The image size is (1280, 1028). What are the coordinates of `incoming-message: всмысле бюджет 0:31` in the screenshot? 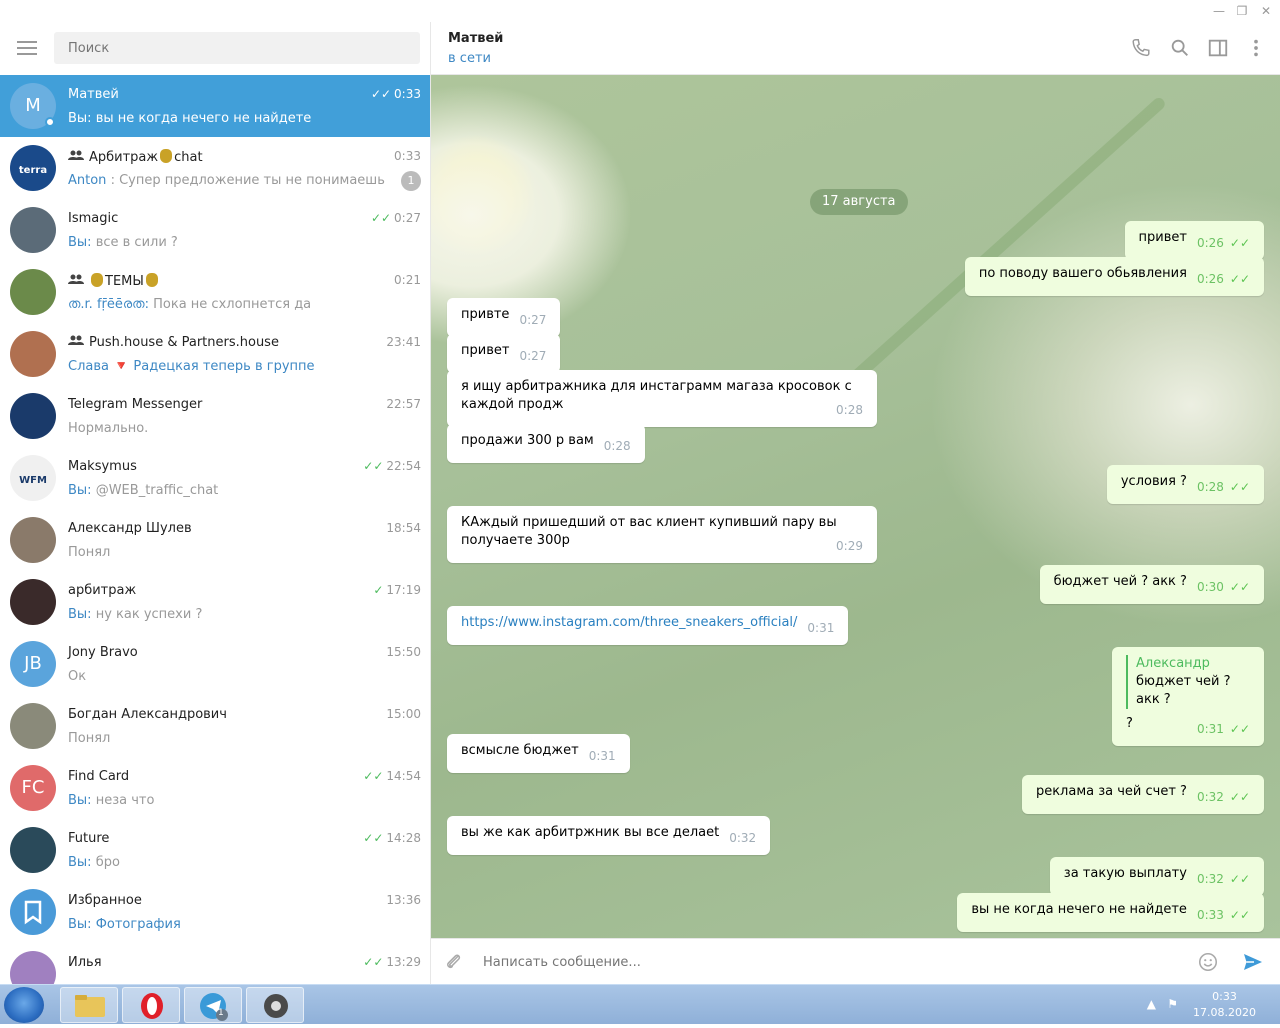 It's located at (538, 753).